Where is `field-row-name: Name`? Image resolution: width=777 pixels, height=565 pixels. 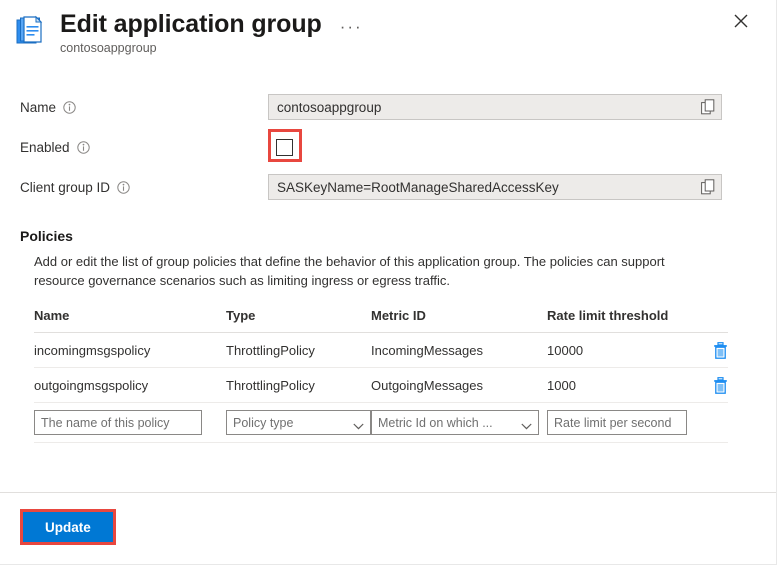
field-row-name: Name is located at coordinates (388, 107).